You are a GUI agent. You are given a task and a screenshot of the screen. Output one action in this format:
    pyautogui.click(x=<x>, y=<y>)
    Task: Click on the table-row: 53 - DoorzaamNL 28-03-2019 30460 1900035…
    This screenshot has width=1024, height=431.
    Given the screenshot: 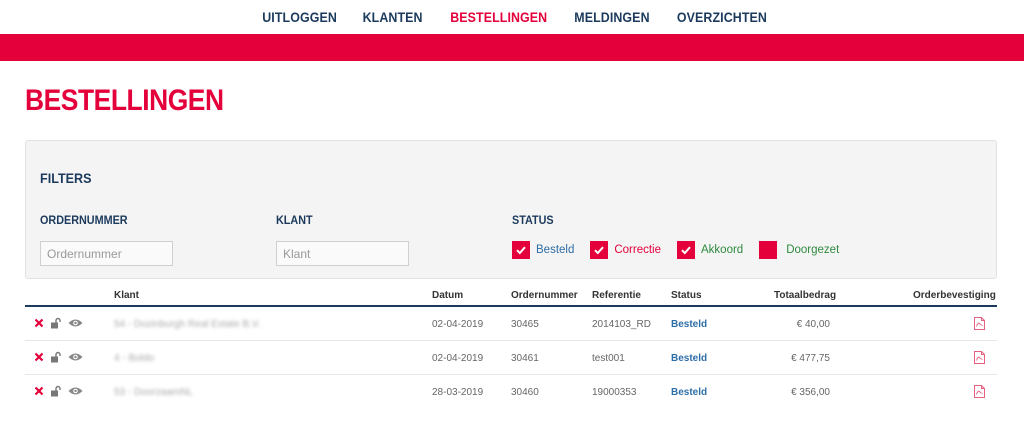 What is the action you would take?
    pyautogui.click(x=511, y=392)
    